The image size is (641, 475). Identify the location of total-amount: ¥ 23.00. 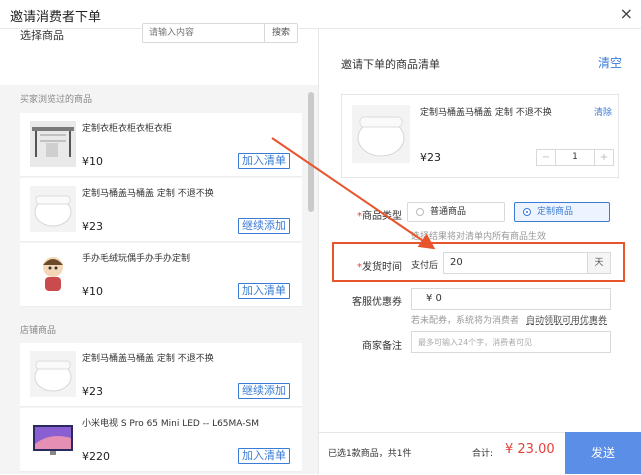
(530, 449).